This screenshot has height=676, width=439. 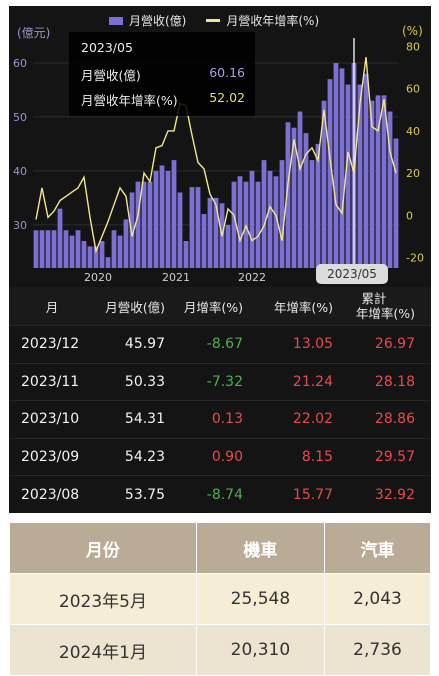 What do you see at coordinates (176, 277) in the screenshot?
I see `x-tick: 2021` at bounding box center [176, 277].